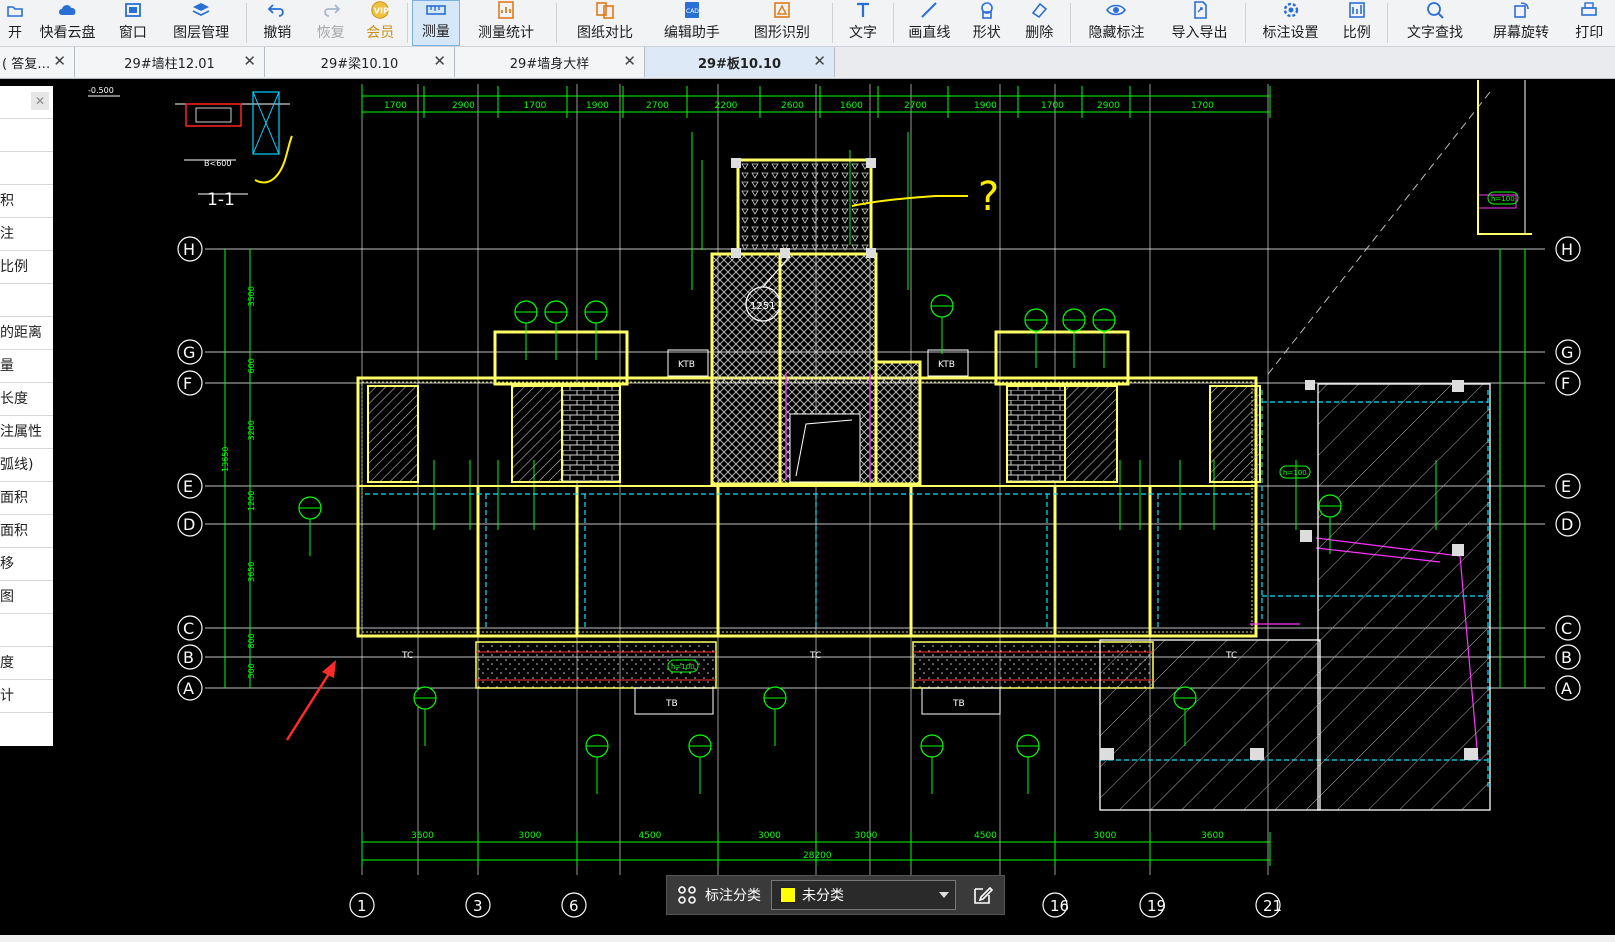 The height and width of the screenshot is (942, 1615). Describe the element at coordinates (251, 670) in the screenshot. I see `dim-text-left: 500` at that location.